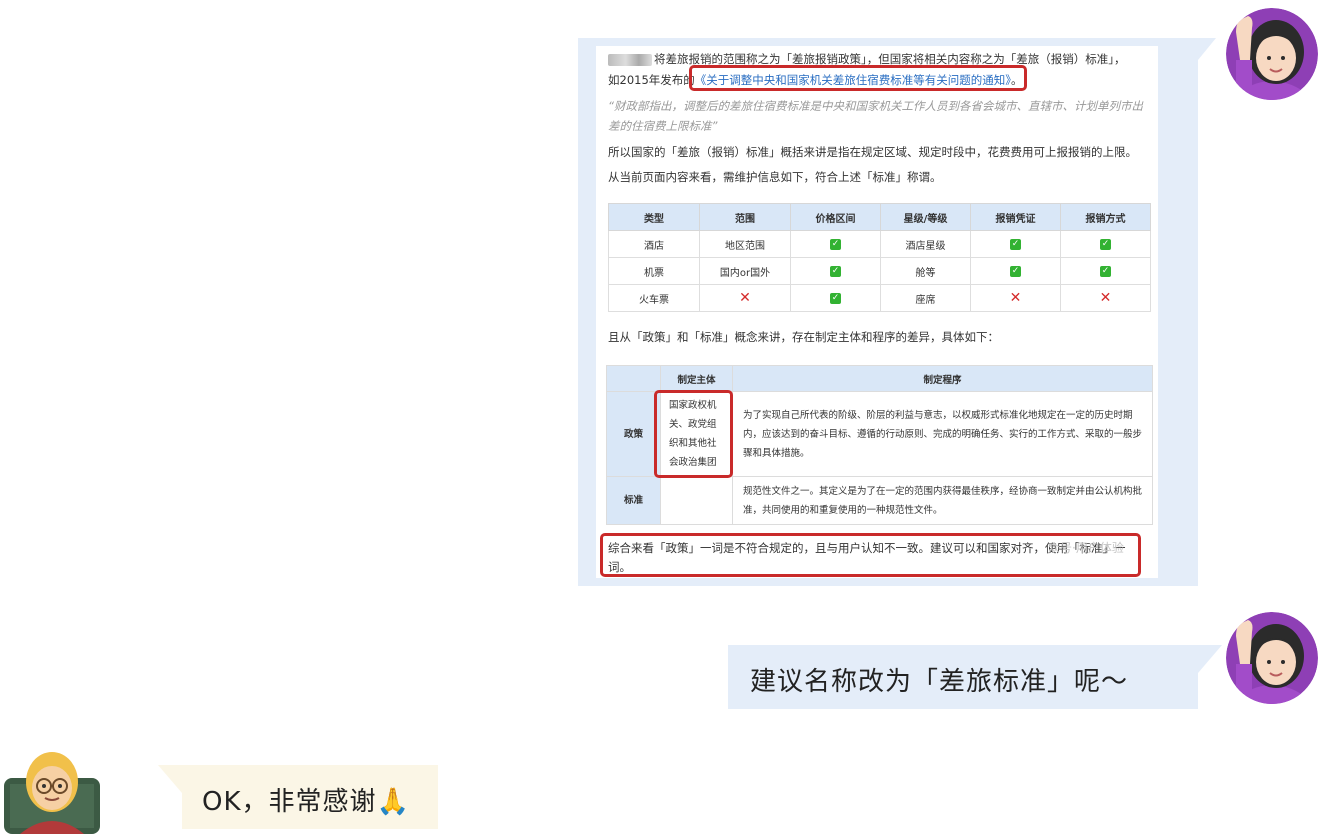 The height and width of the screenshot is (834, 1328). I want to click on message-text: 建议名称改为「差旅标准」呢～, so click(939, 682).